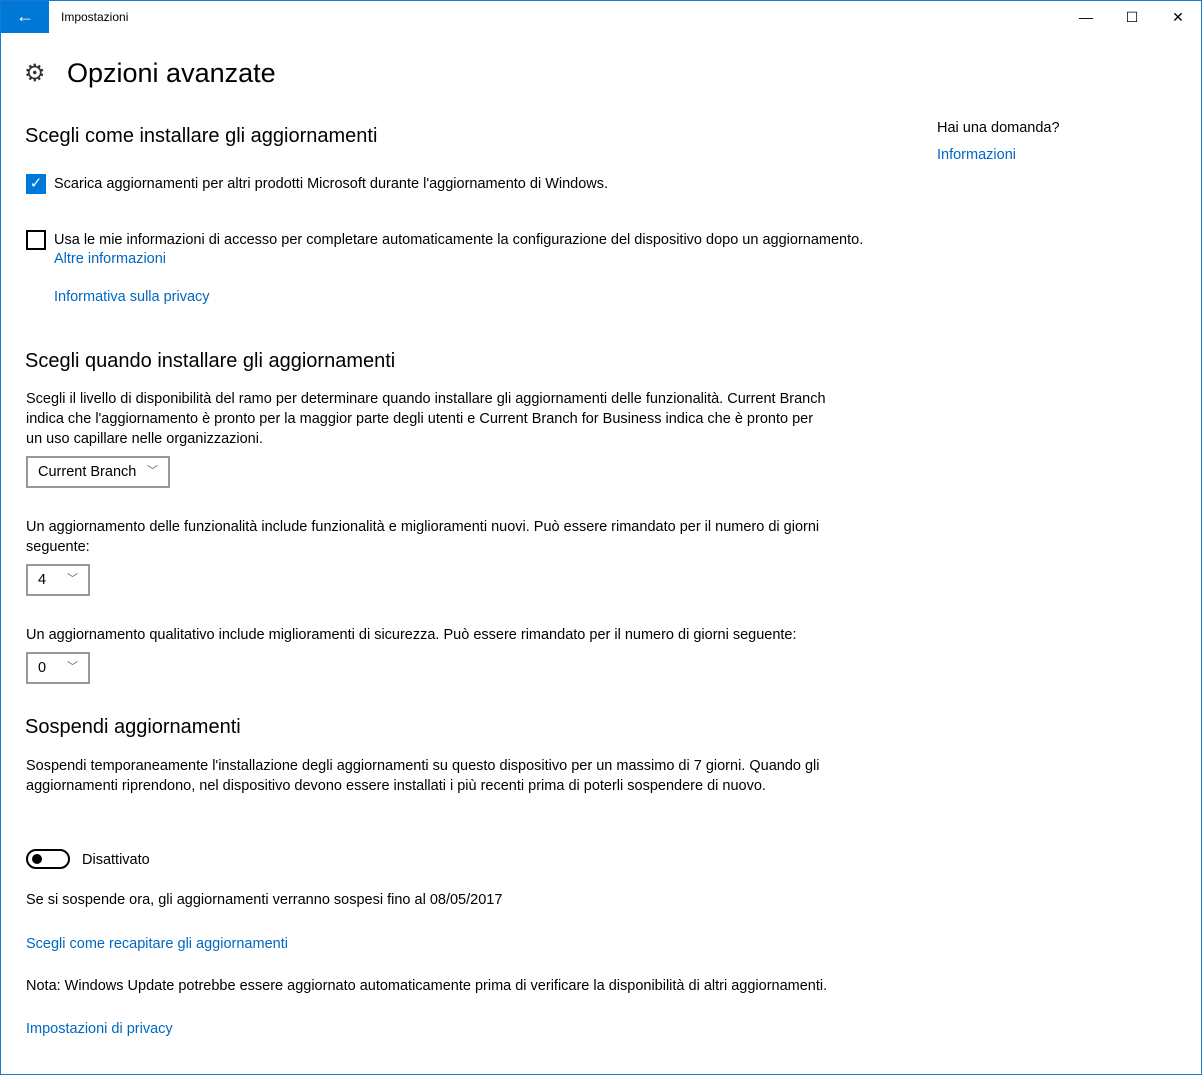 This screenshot has height=1075, width=1202. I want to click on privacy-statement-link: Informativa sulla privacy, so click(132, 297).